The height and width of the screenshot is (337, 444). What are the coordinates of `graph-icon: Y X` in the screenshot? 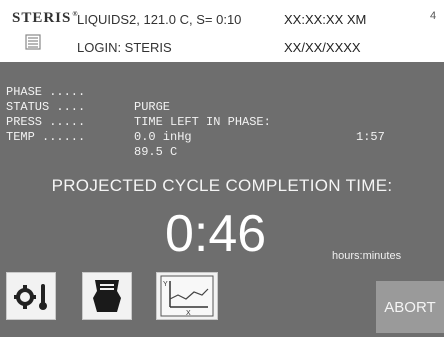 It's located at (187, 296).